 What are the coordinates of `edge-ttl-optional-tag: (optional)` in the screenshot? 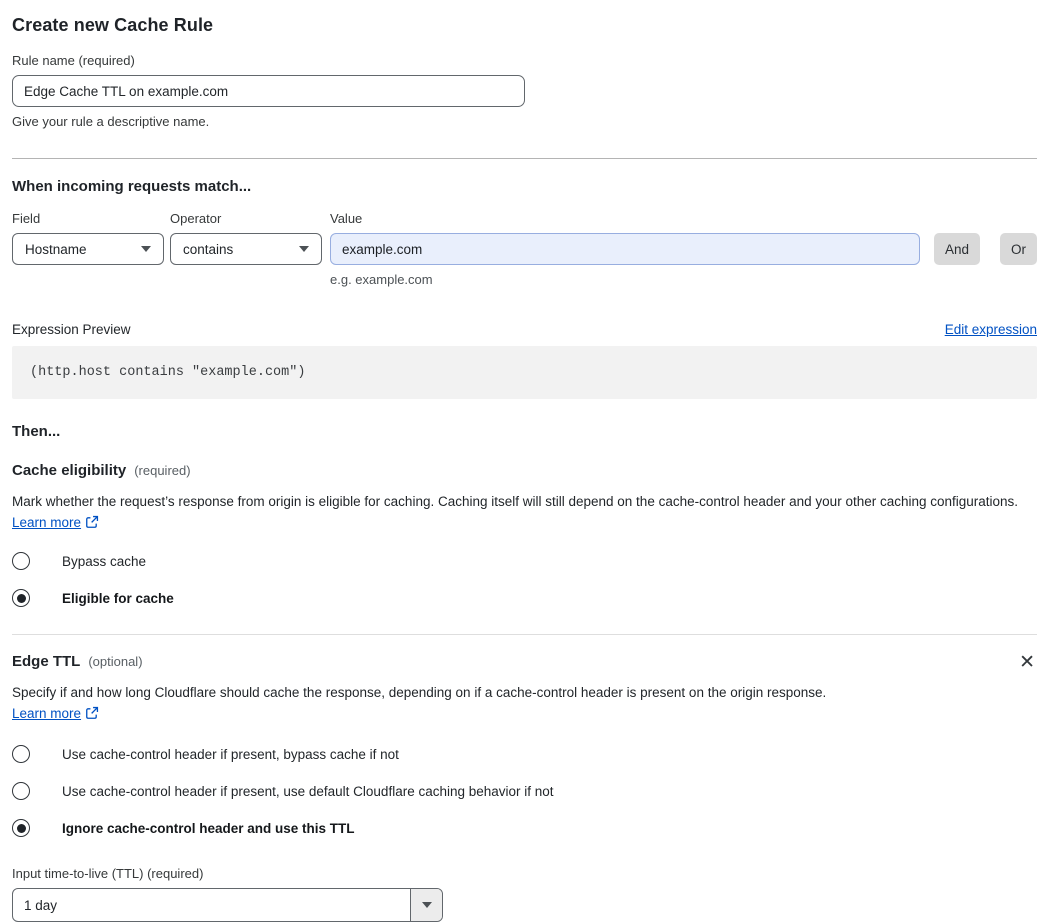 It's located at (115, 661).